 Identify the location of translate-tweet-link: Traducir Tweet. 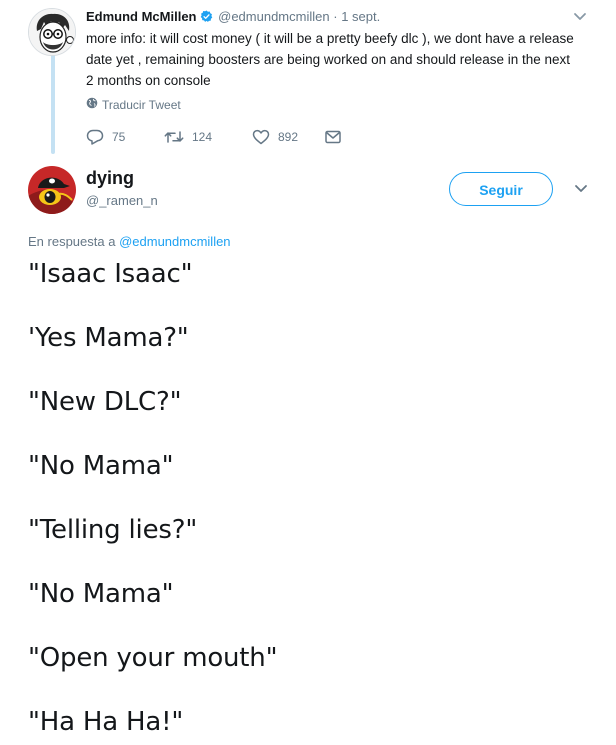
(133, 104).